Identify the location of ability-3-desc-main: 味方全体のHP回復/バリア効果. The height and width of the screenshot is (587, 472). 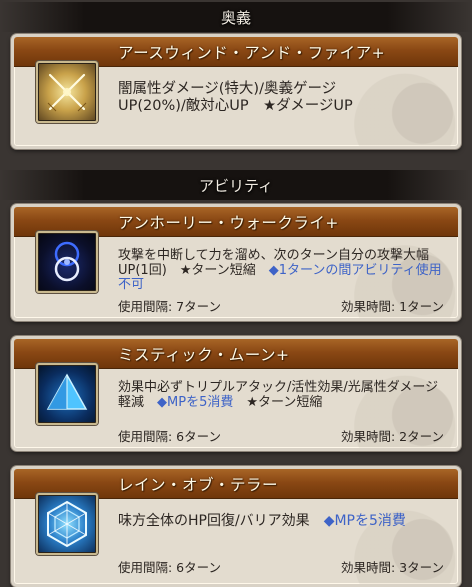
(221, 521).